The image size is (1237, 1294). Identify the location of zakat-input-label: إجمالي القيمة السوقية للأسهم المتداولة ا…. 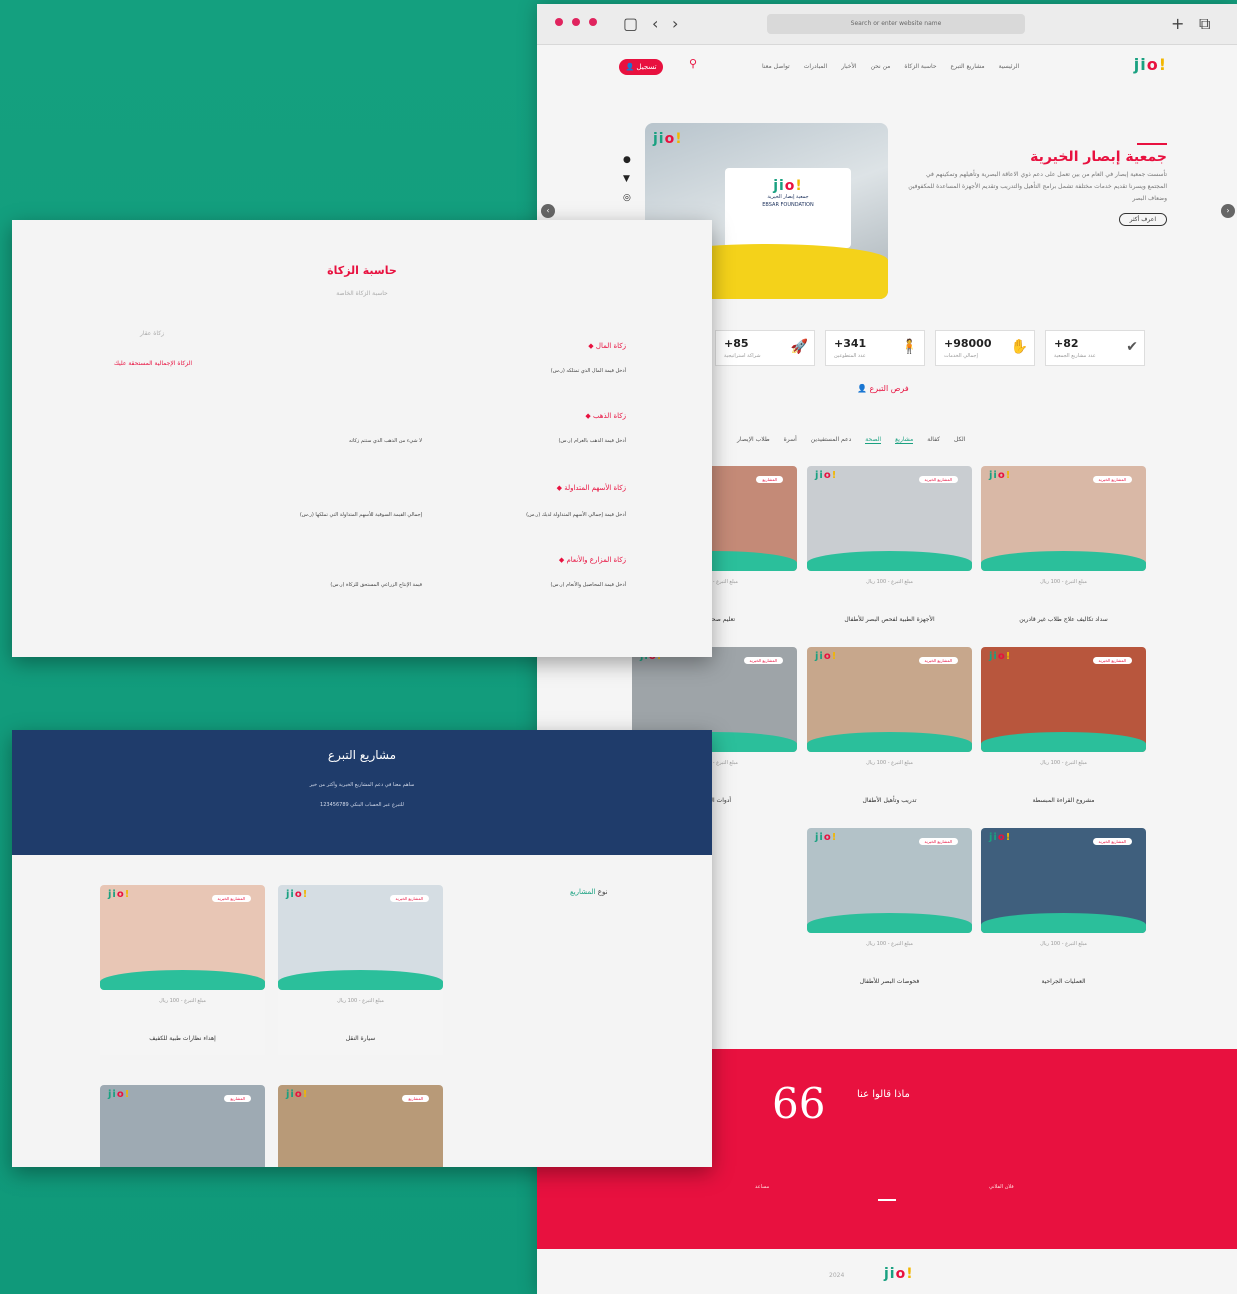
(361, 515).